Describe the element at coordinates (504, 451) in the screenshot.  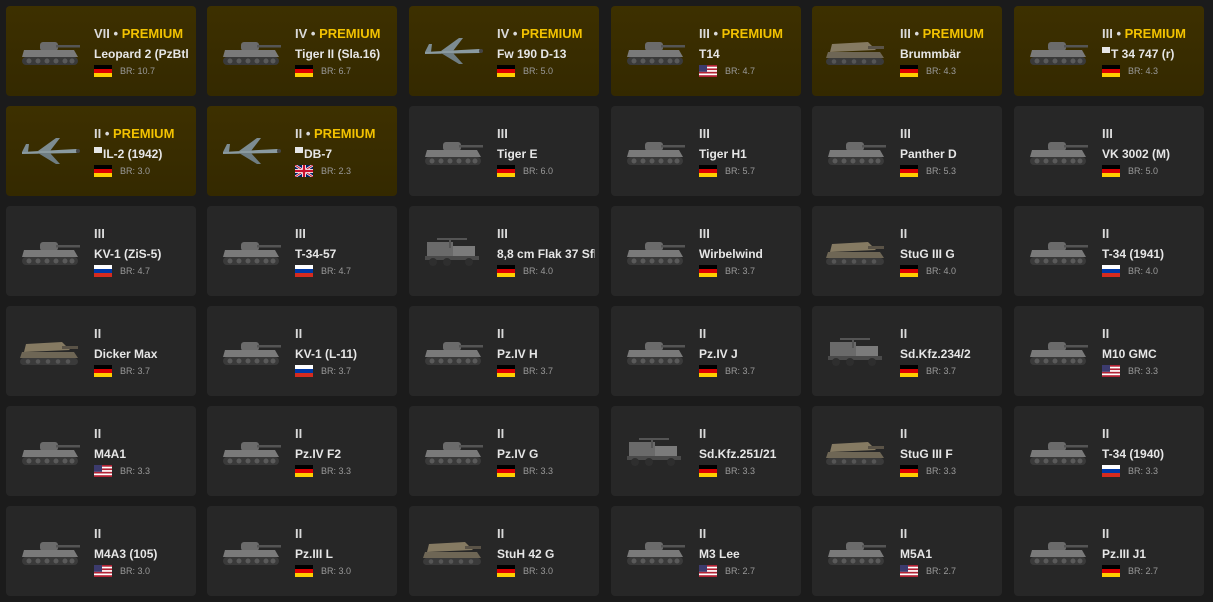
I see `vehicle-card: II Pz.IV G BR: 3.3` at that location.